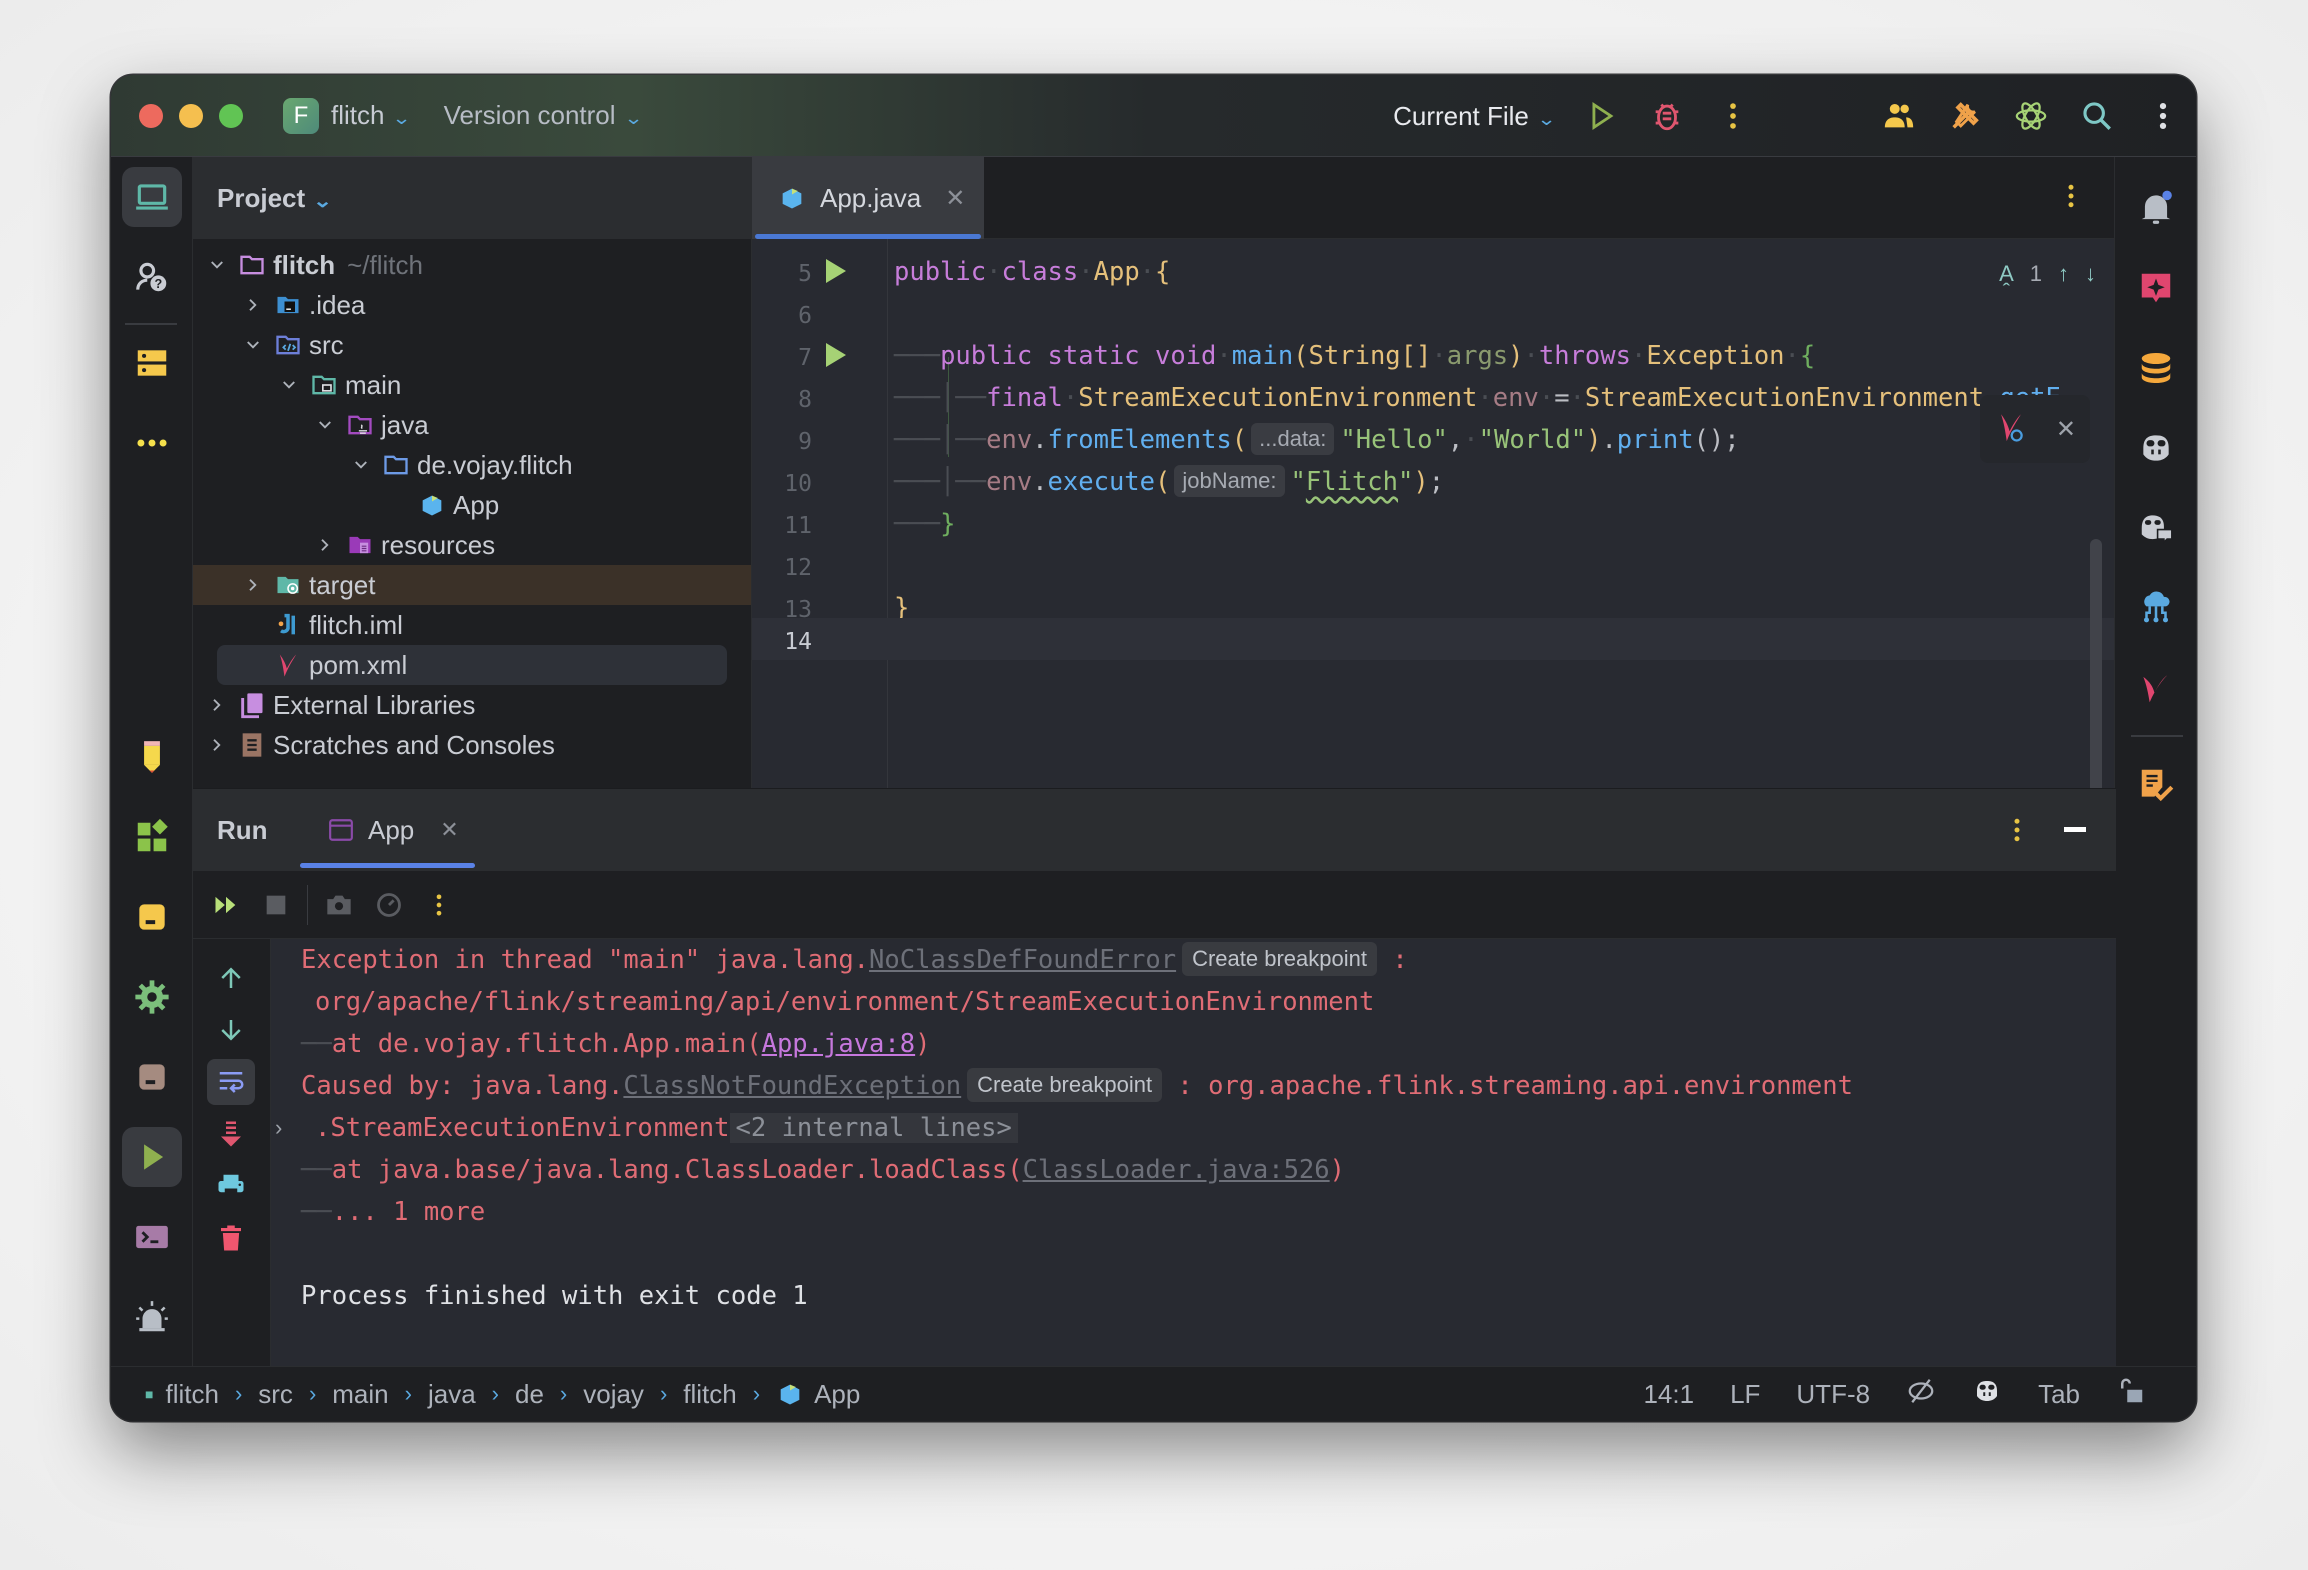  What do you see at coordinates (371, 115) in the screenshot?
I see `project-selector: flitch ⌄` at bounding box center [371, 115].